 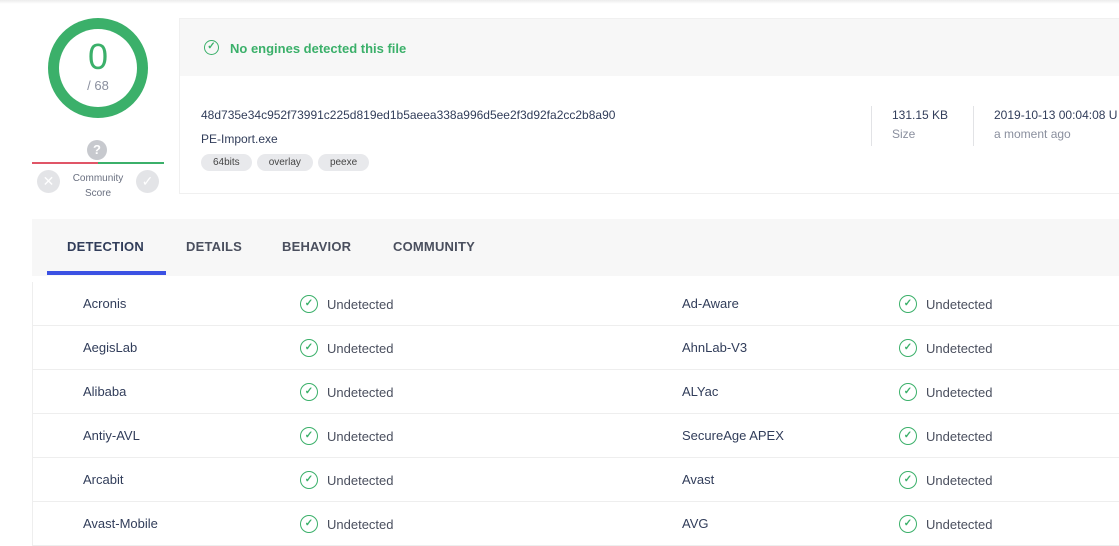 I want to click on engine-name: Ad-Aware, so click(x=710, y=303).